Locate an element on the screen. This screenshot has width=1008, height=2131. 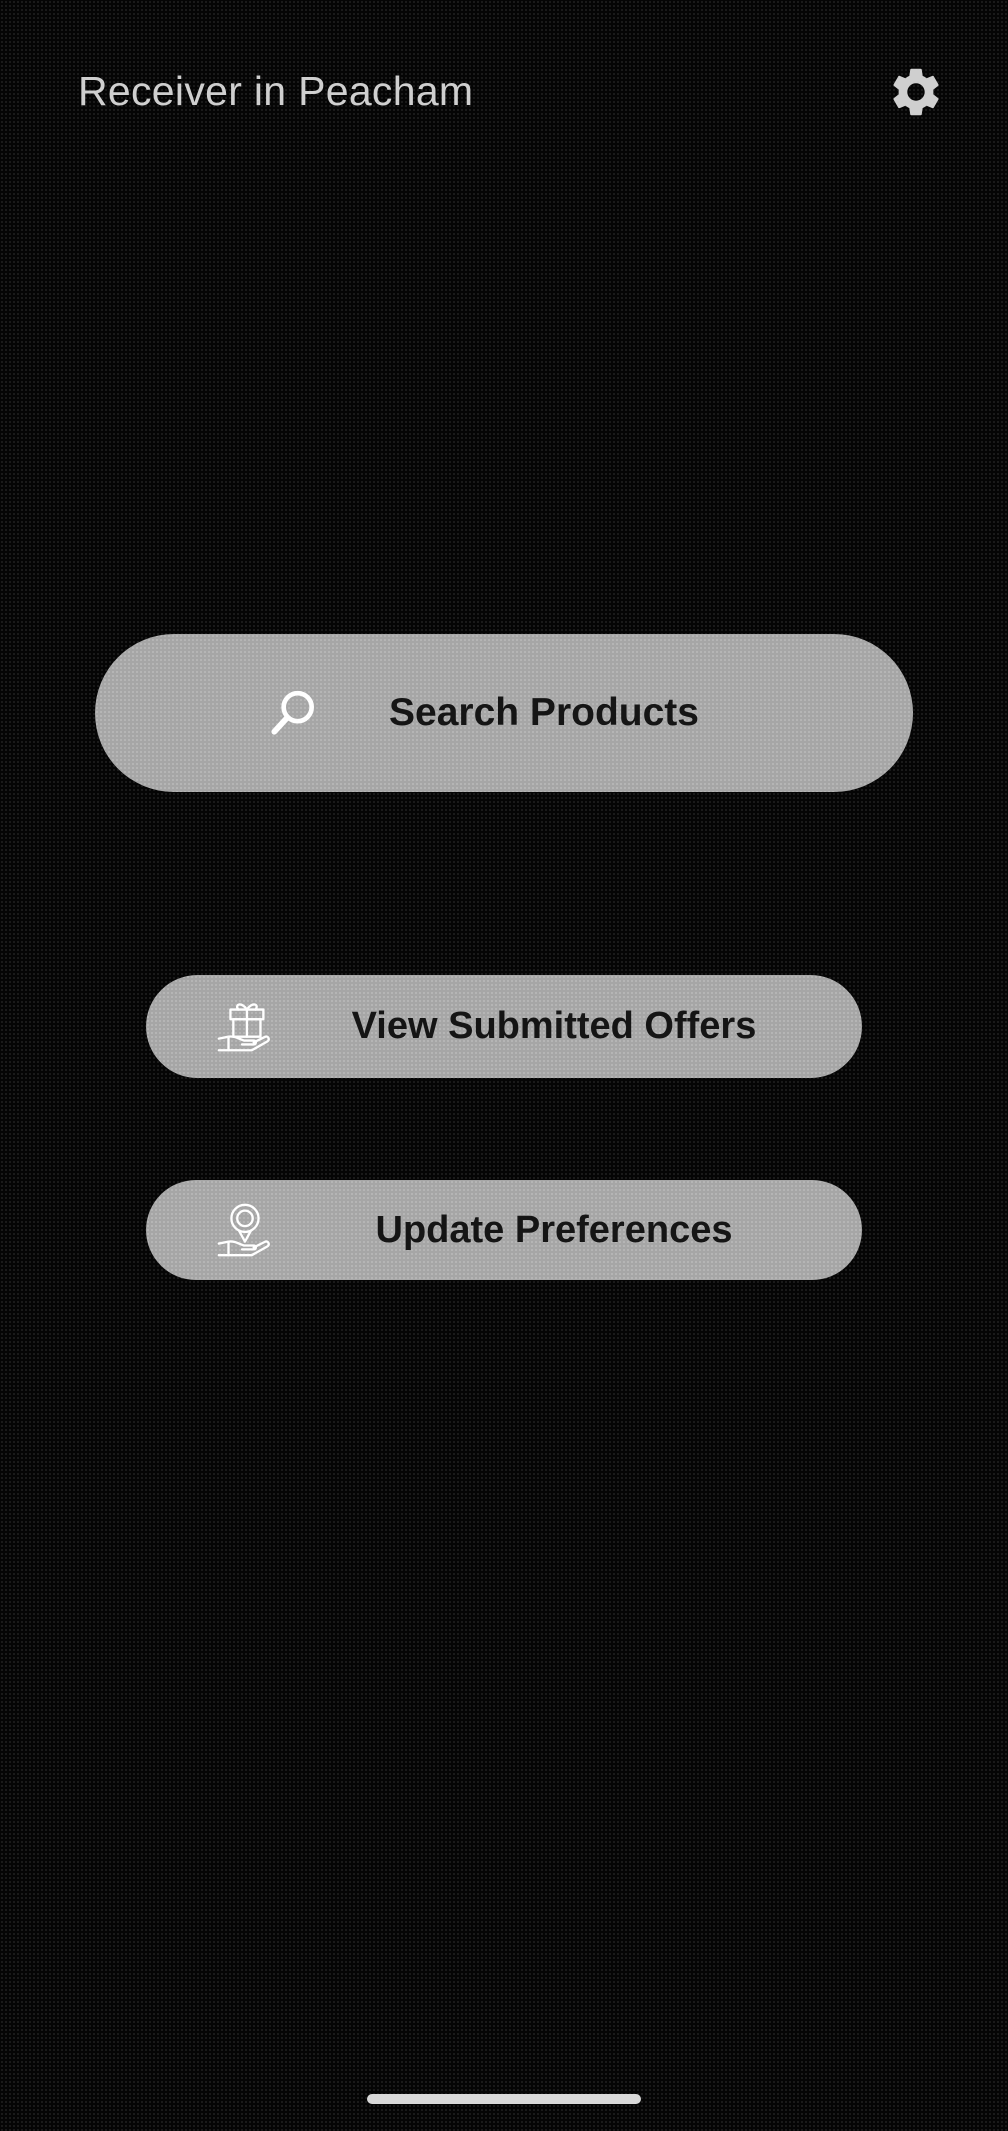
settings-button is located at coordinates (916, 92).